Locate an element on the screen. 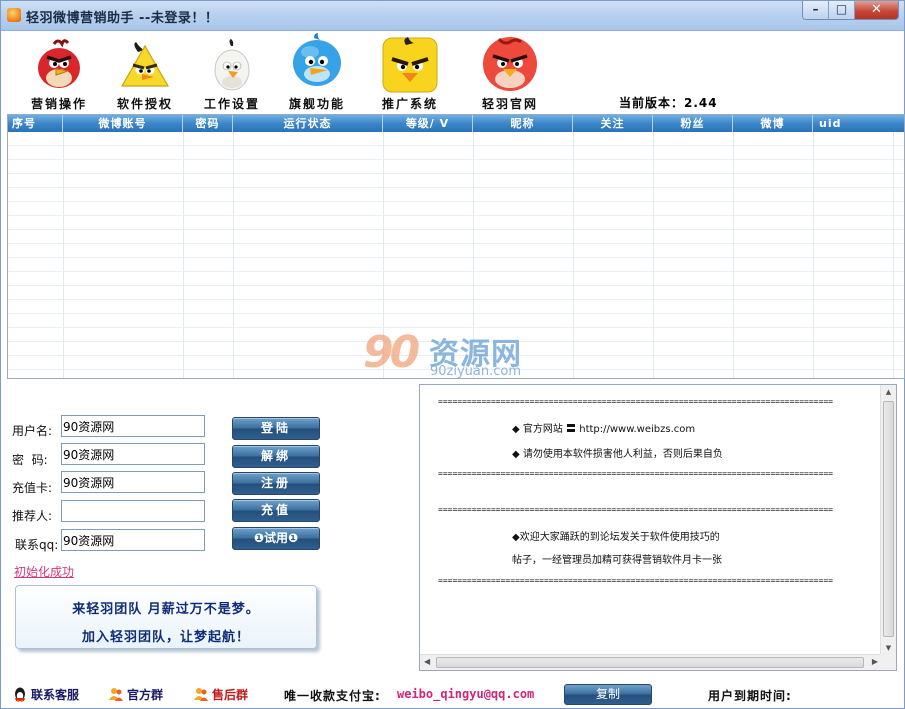 The image size is (905, 709). horizontal-scrollbar: ◀ ▶ is located at coordinates (651, 662).